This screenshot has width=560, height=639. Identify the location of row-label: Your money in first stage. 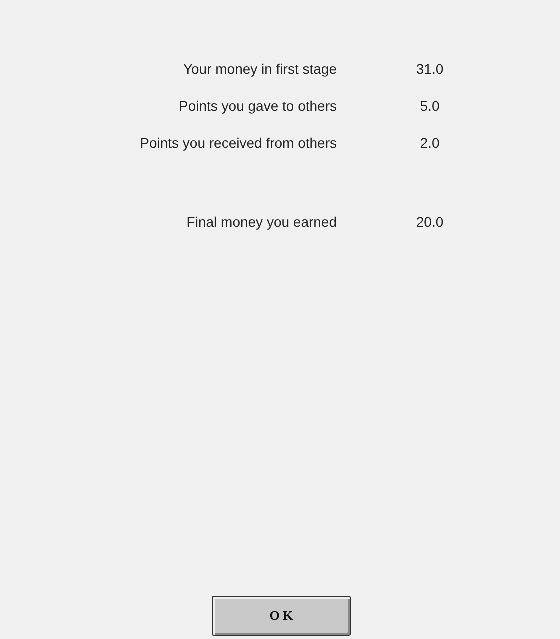
(259, 69).